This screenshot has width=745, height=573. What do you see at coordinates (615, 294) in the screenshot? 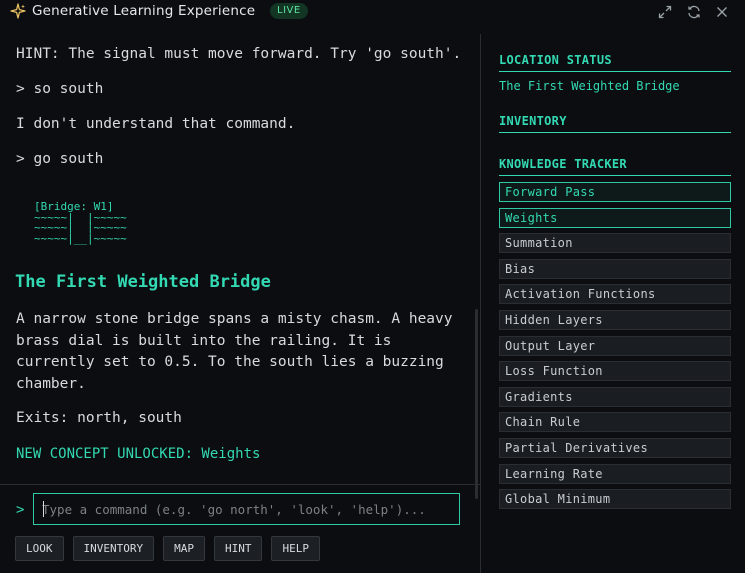
I see `knowledge-item: Activation Functions` at bounding box center [615, 294].